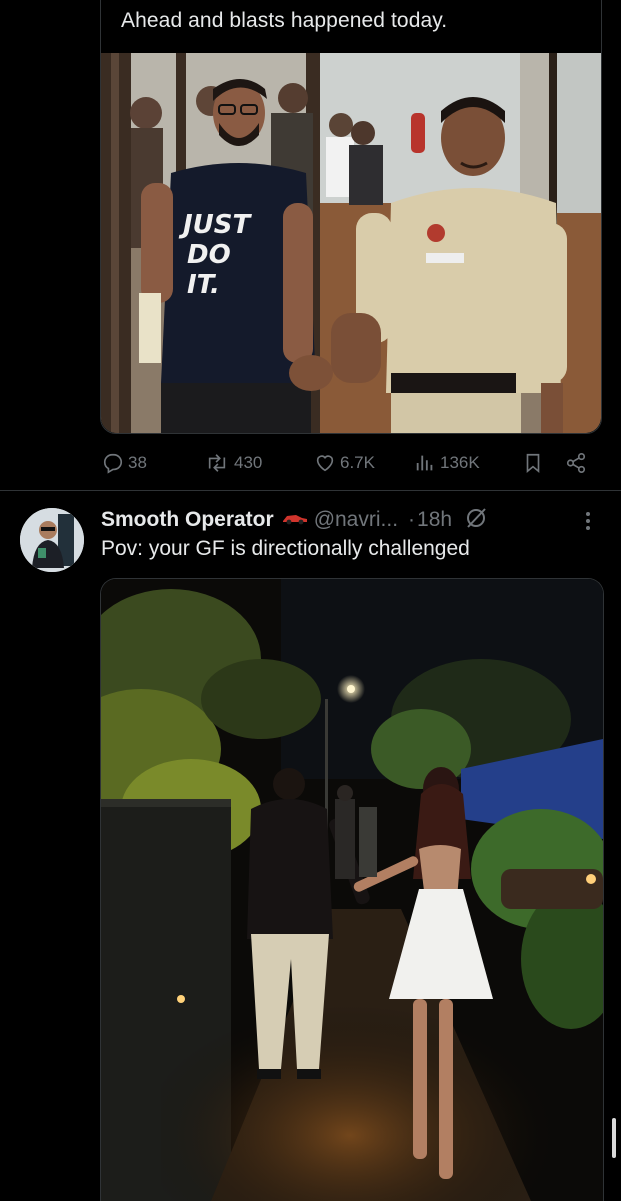 The height and width of the screenshot is (1201, 621). Describe the element at coordinates (614, 1138) in the screenshot. I see `scrollbar` at that location.